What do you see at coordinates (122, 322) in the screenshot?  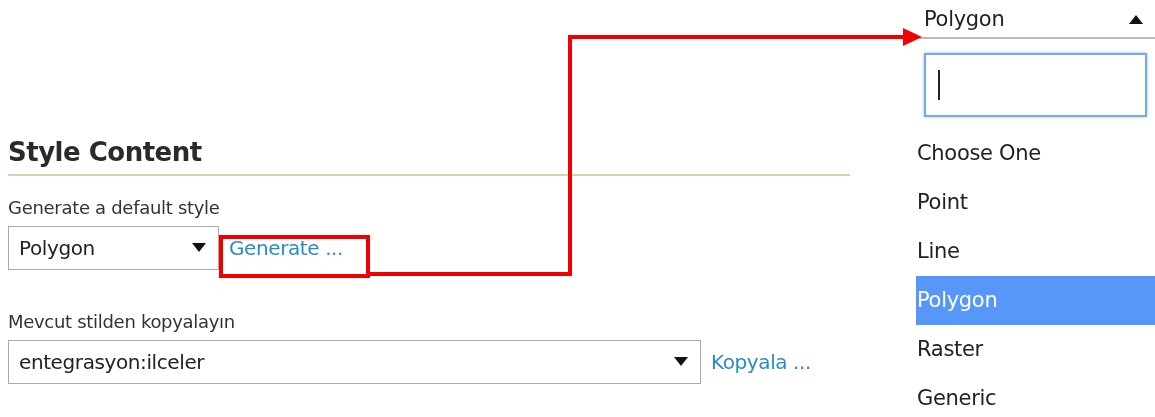 I see `field-label: Mevcut stilden kopyalayın` at bounding box center [122, 322].